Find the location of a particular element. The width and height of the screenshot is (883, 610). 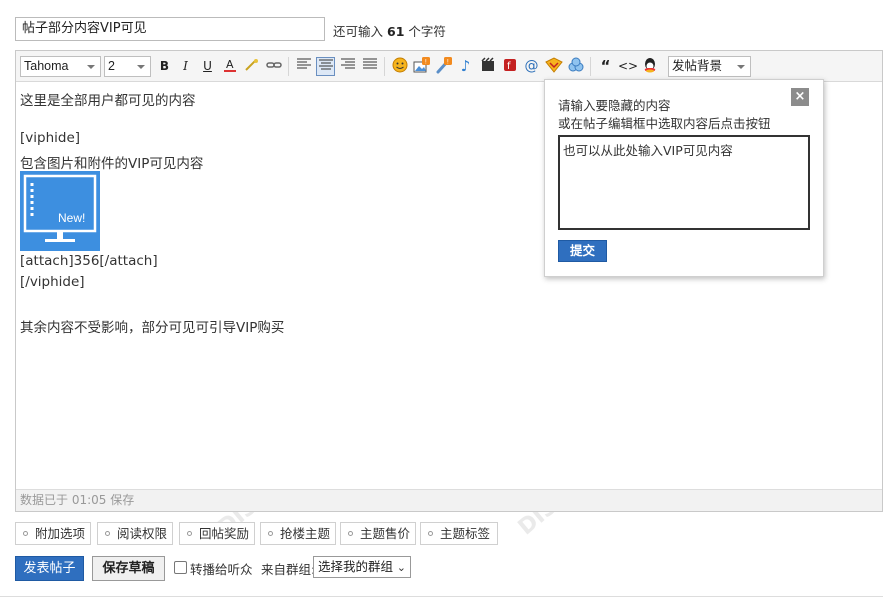

qq-icon is located at coordinates (649, 66).